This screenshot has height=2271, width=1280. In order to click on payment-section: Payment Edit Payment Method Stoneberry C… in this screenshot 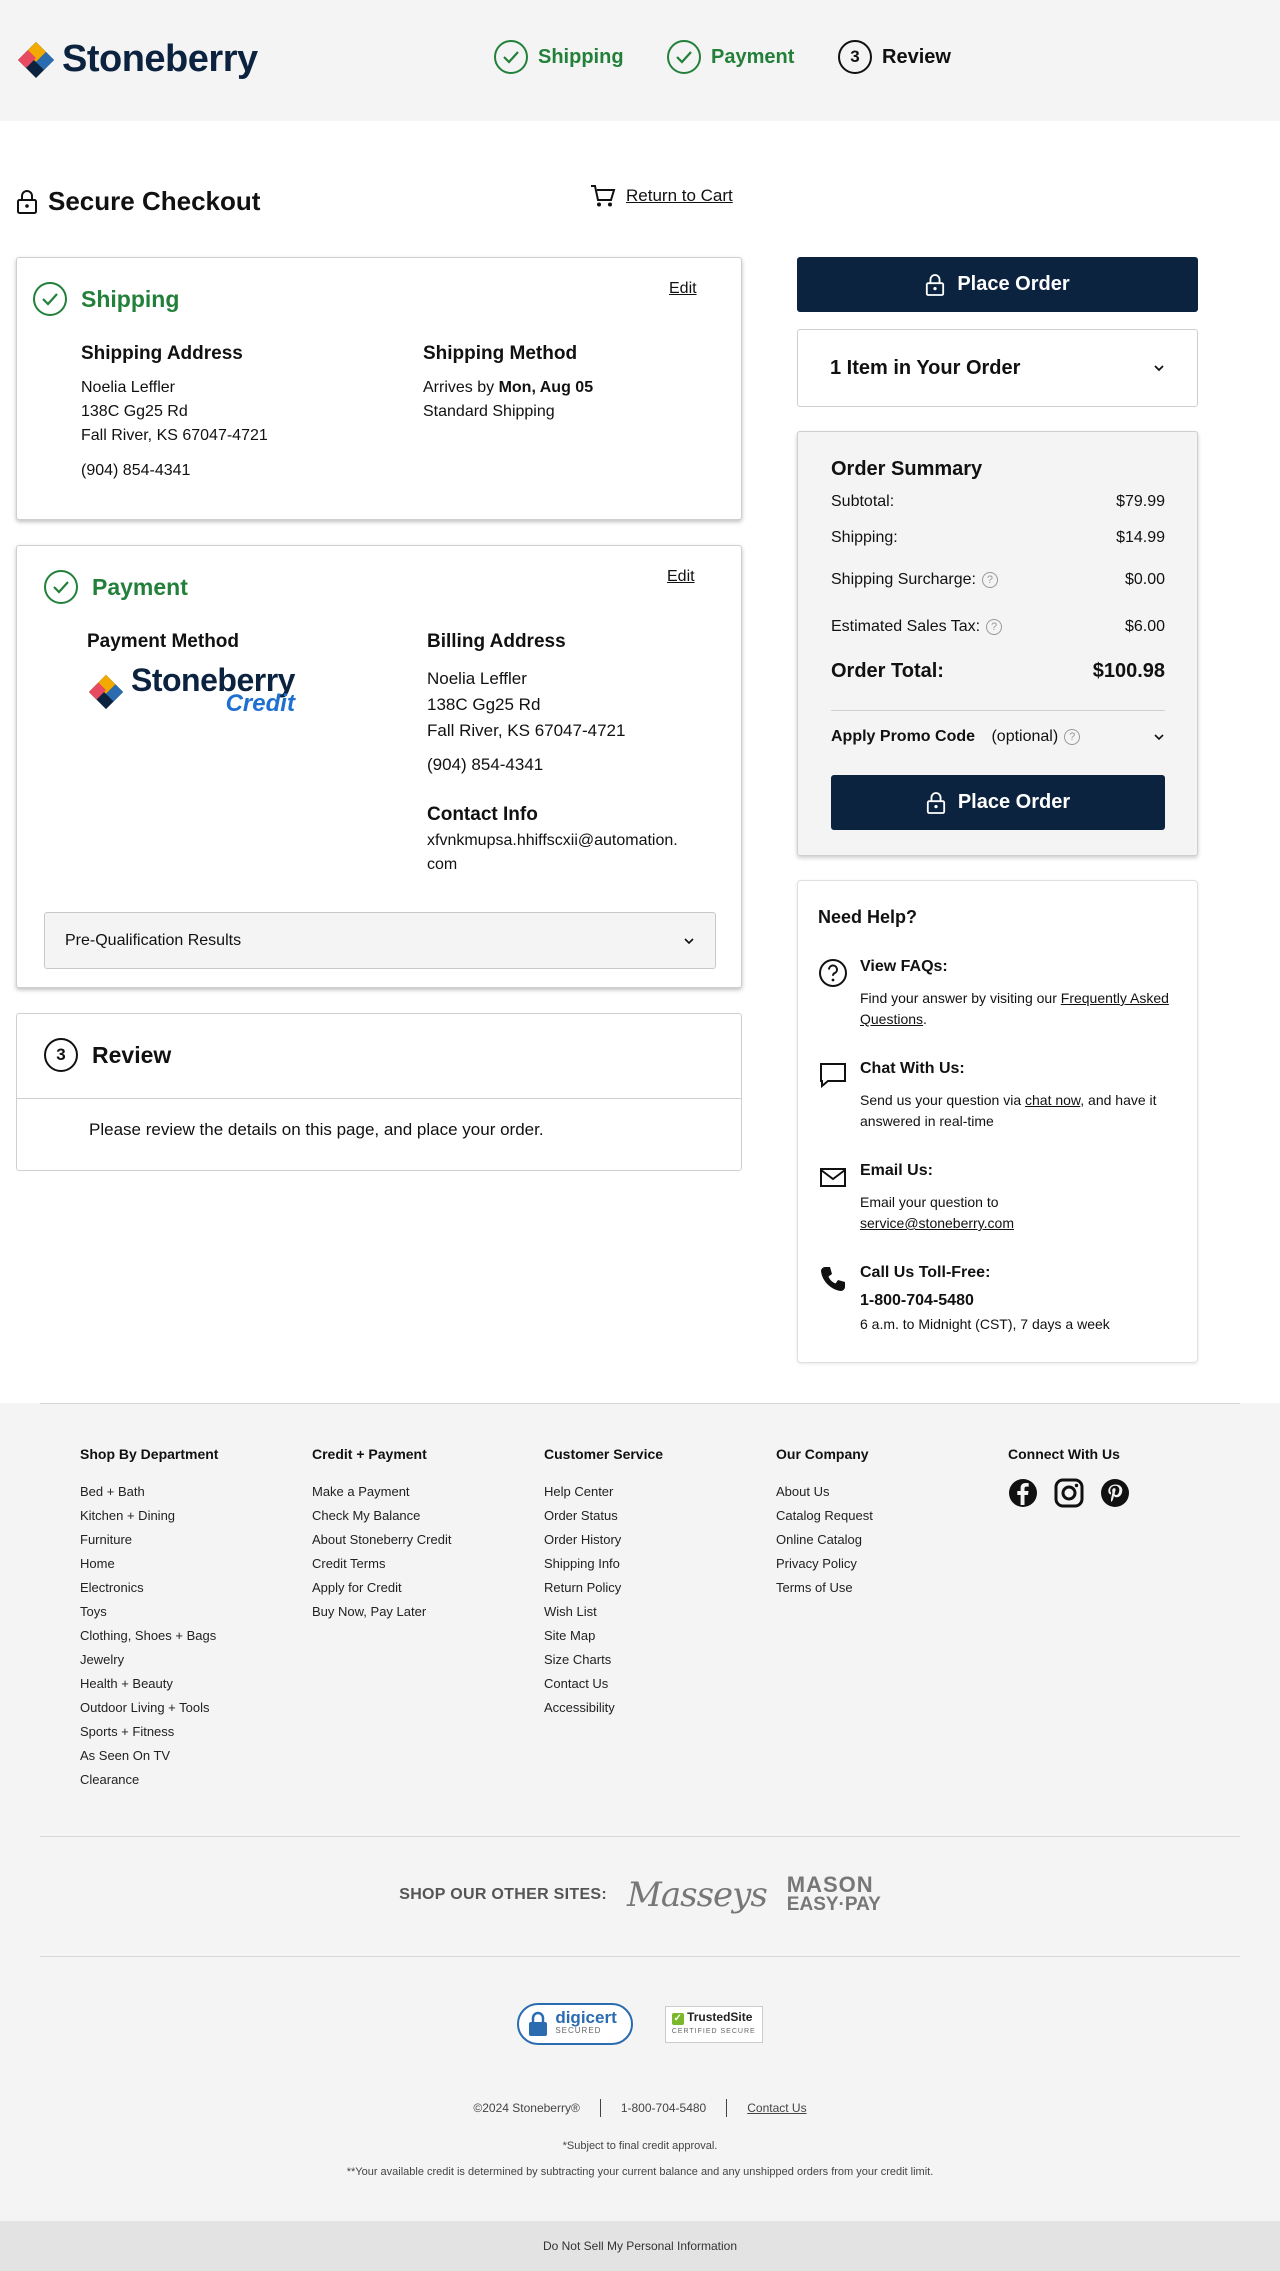, I will do `click(379, 766)`.